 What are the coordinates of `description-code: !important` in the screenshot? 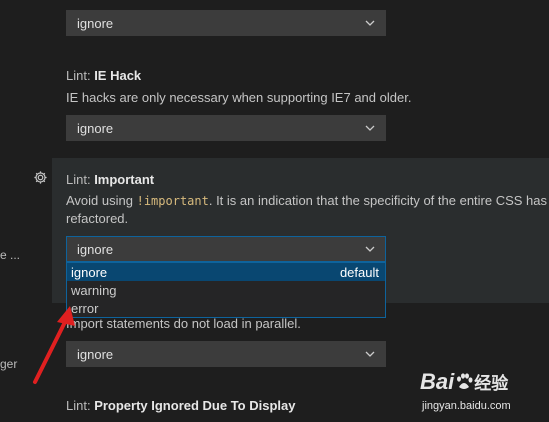 It's located at (172, 201).